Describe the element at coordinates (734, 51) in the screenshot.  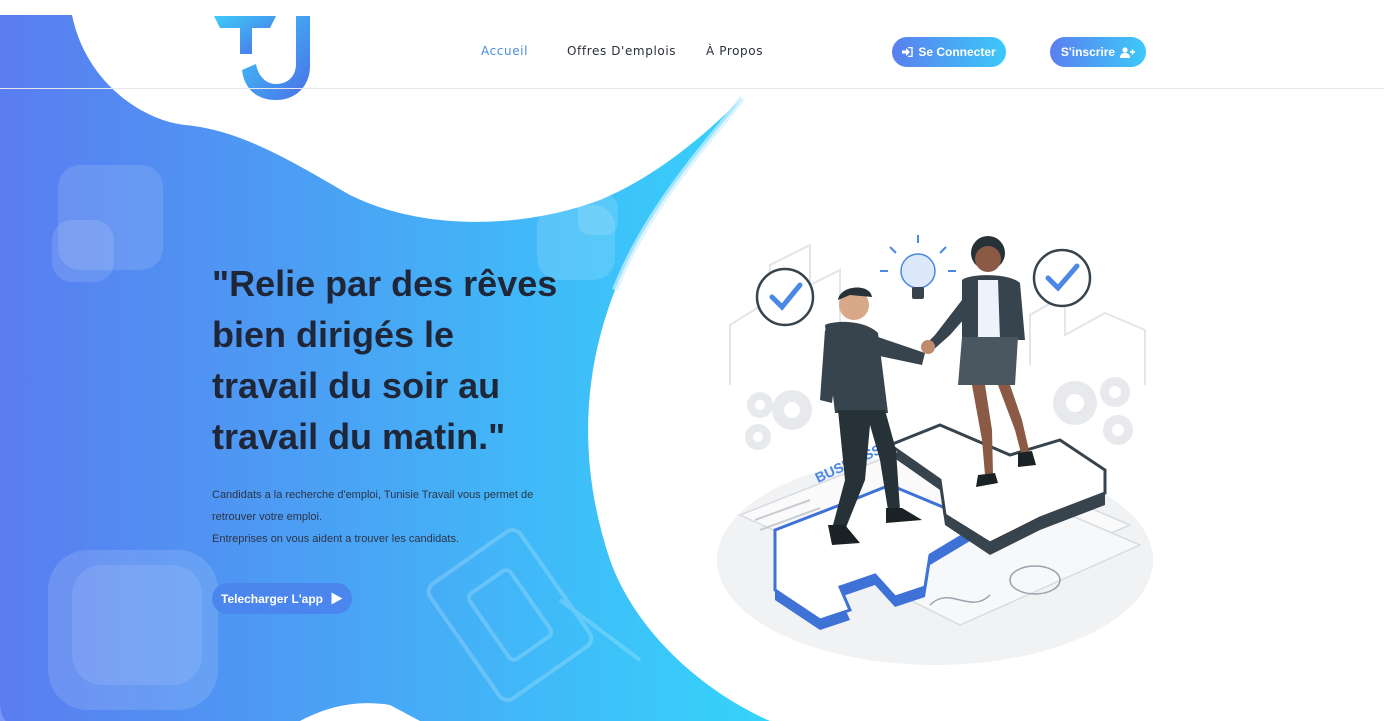
I see `nav-about: À Propos` at that location.